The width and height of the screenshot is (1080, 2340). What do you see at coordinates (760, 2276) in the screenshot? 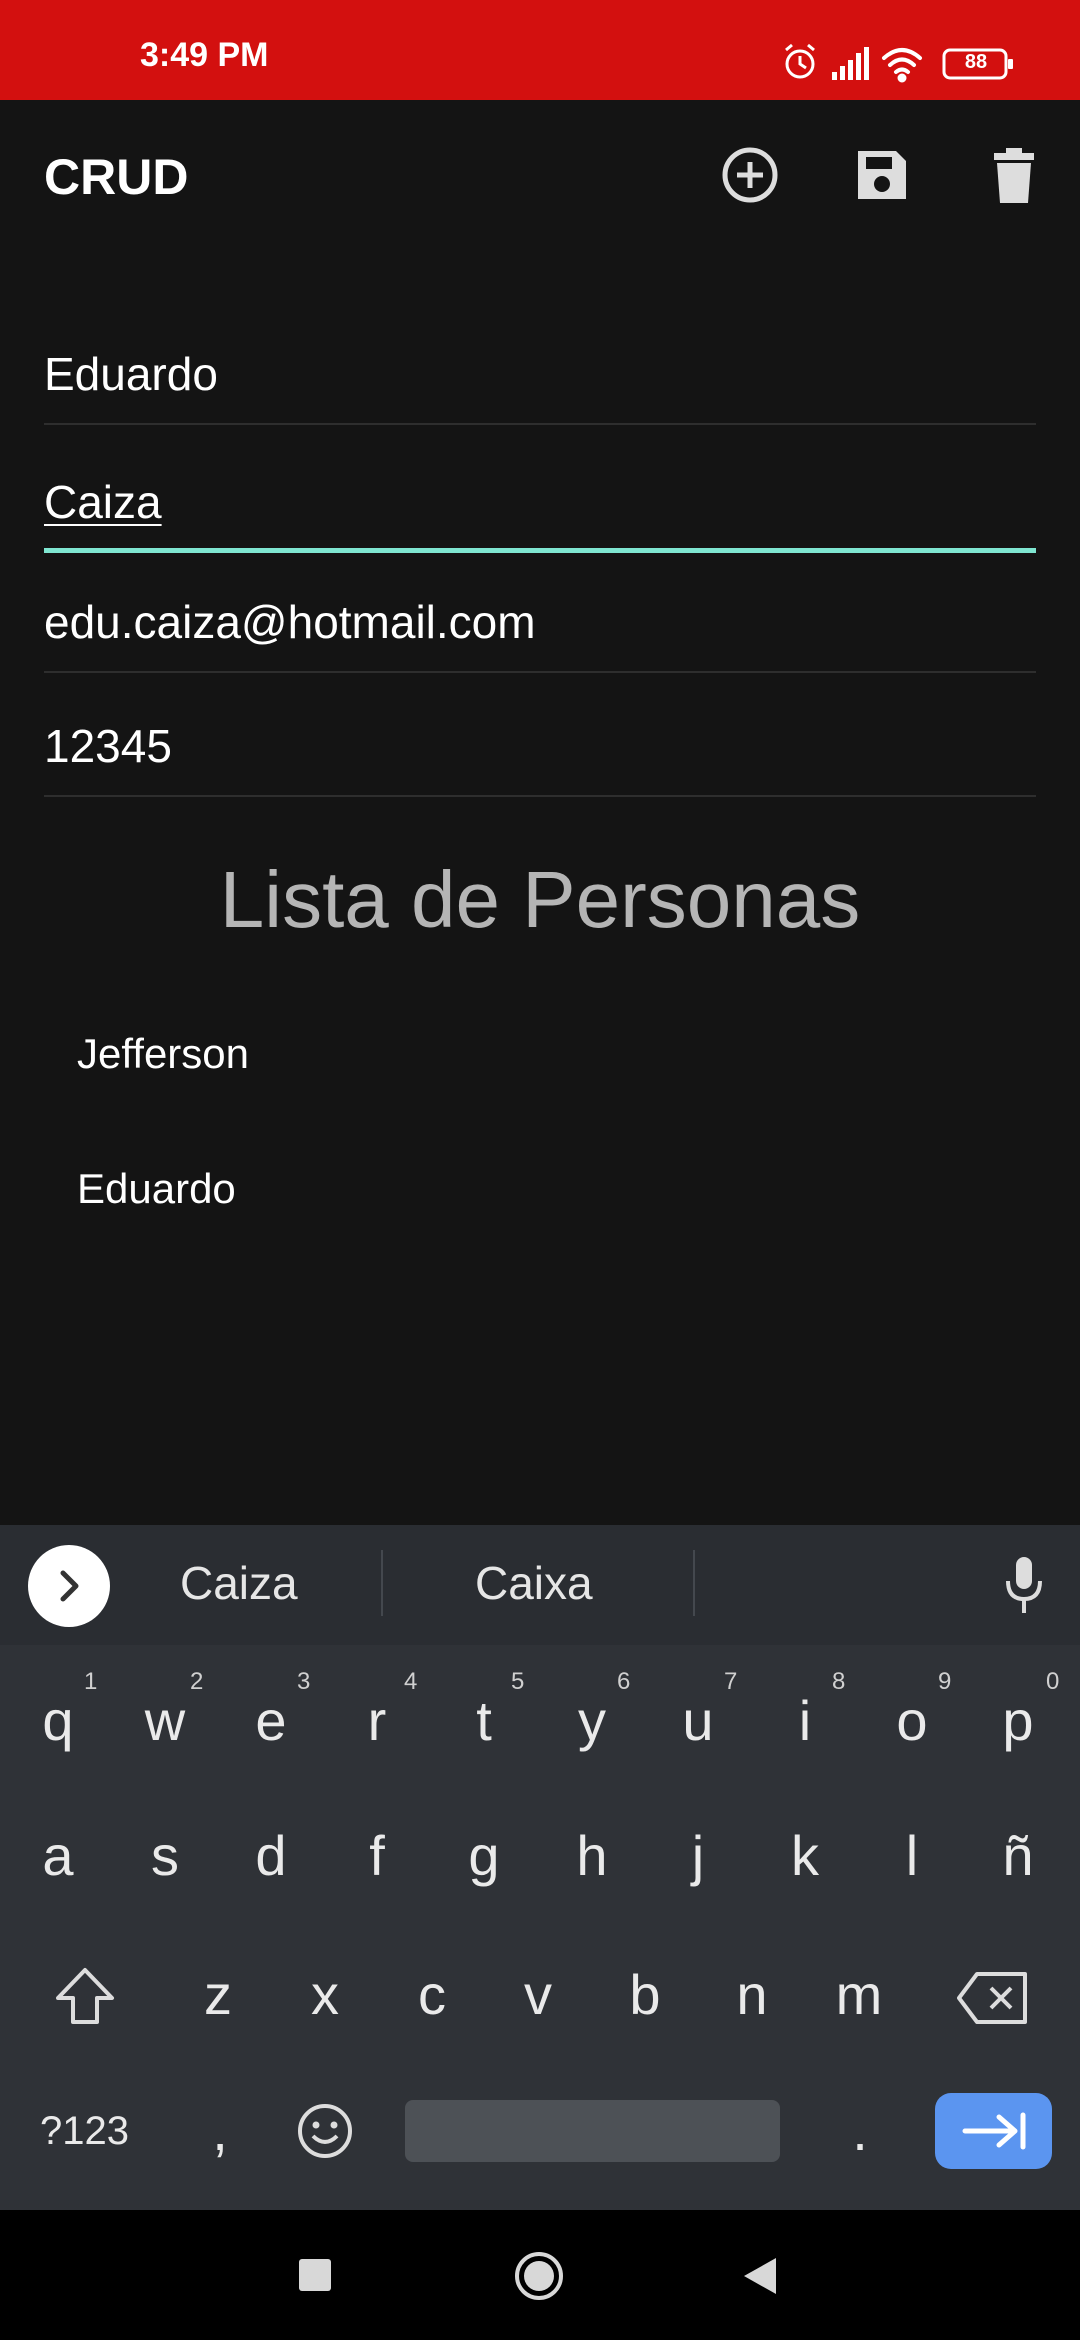
I see `back-icon` at bounding box center [760, 2276].